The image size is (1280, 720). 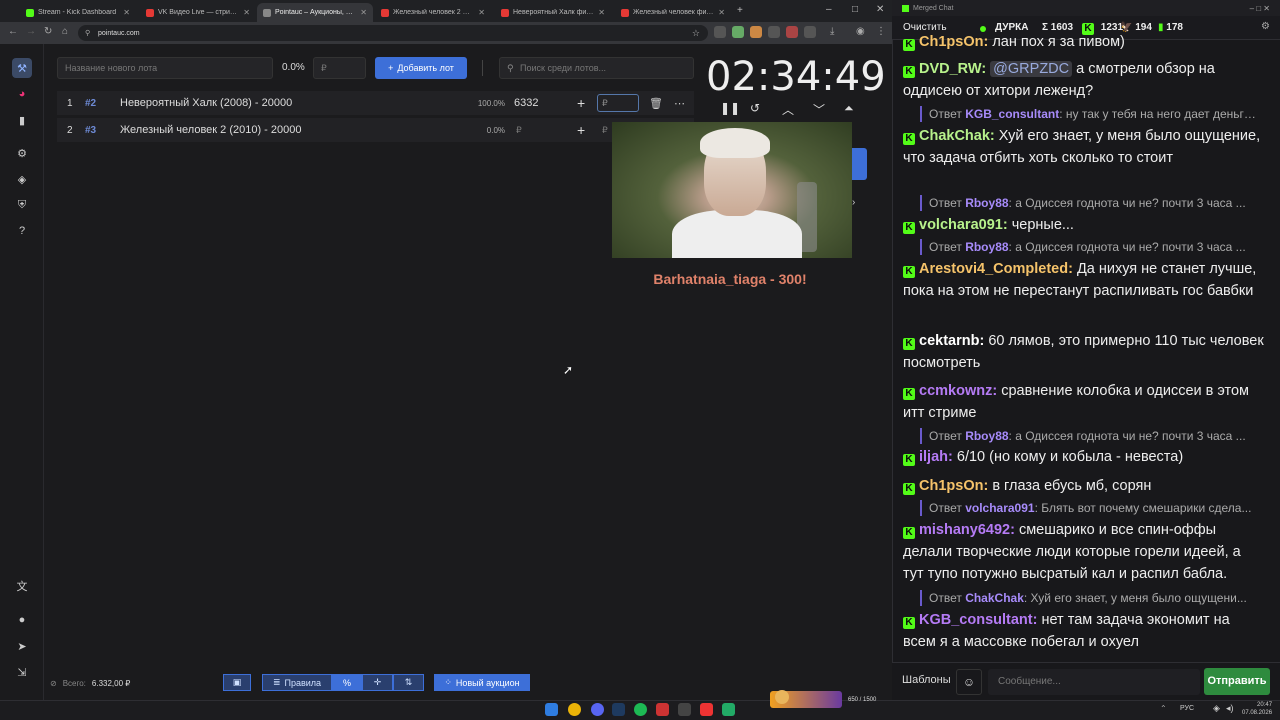 I want to click on url-field: ⚲ pointauc.com ☆, so click(x=393, y=33).